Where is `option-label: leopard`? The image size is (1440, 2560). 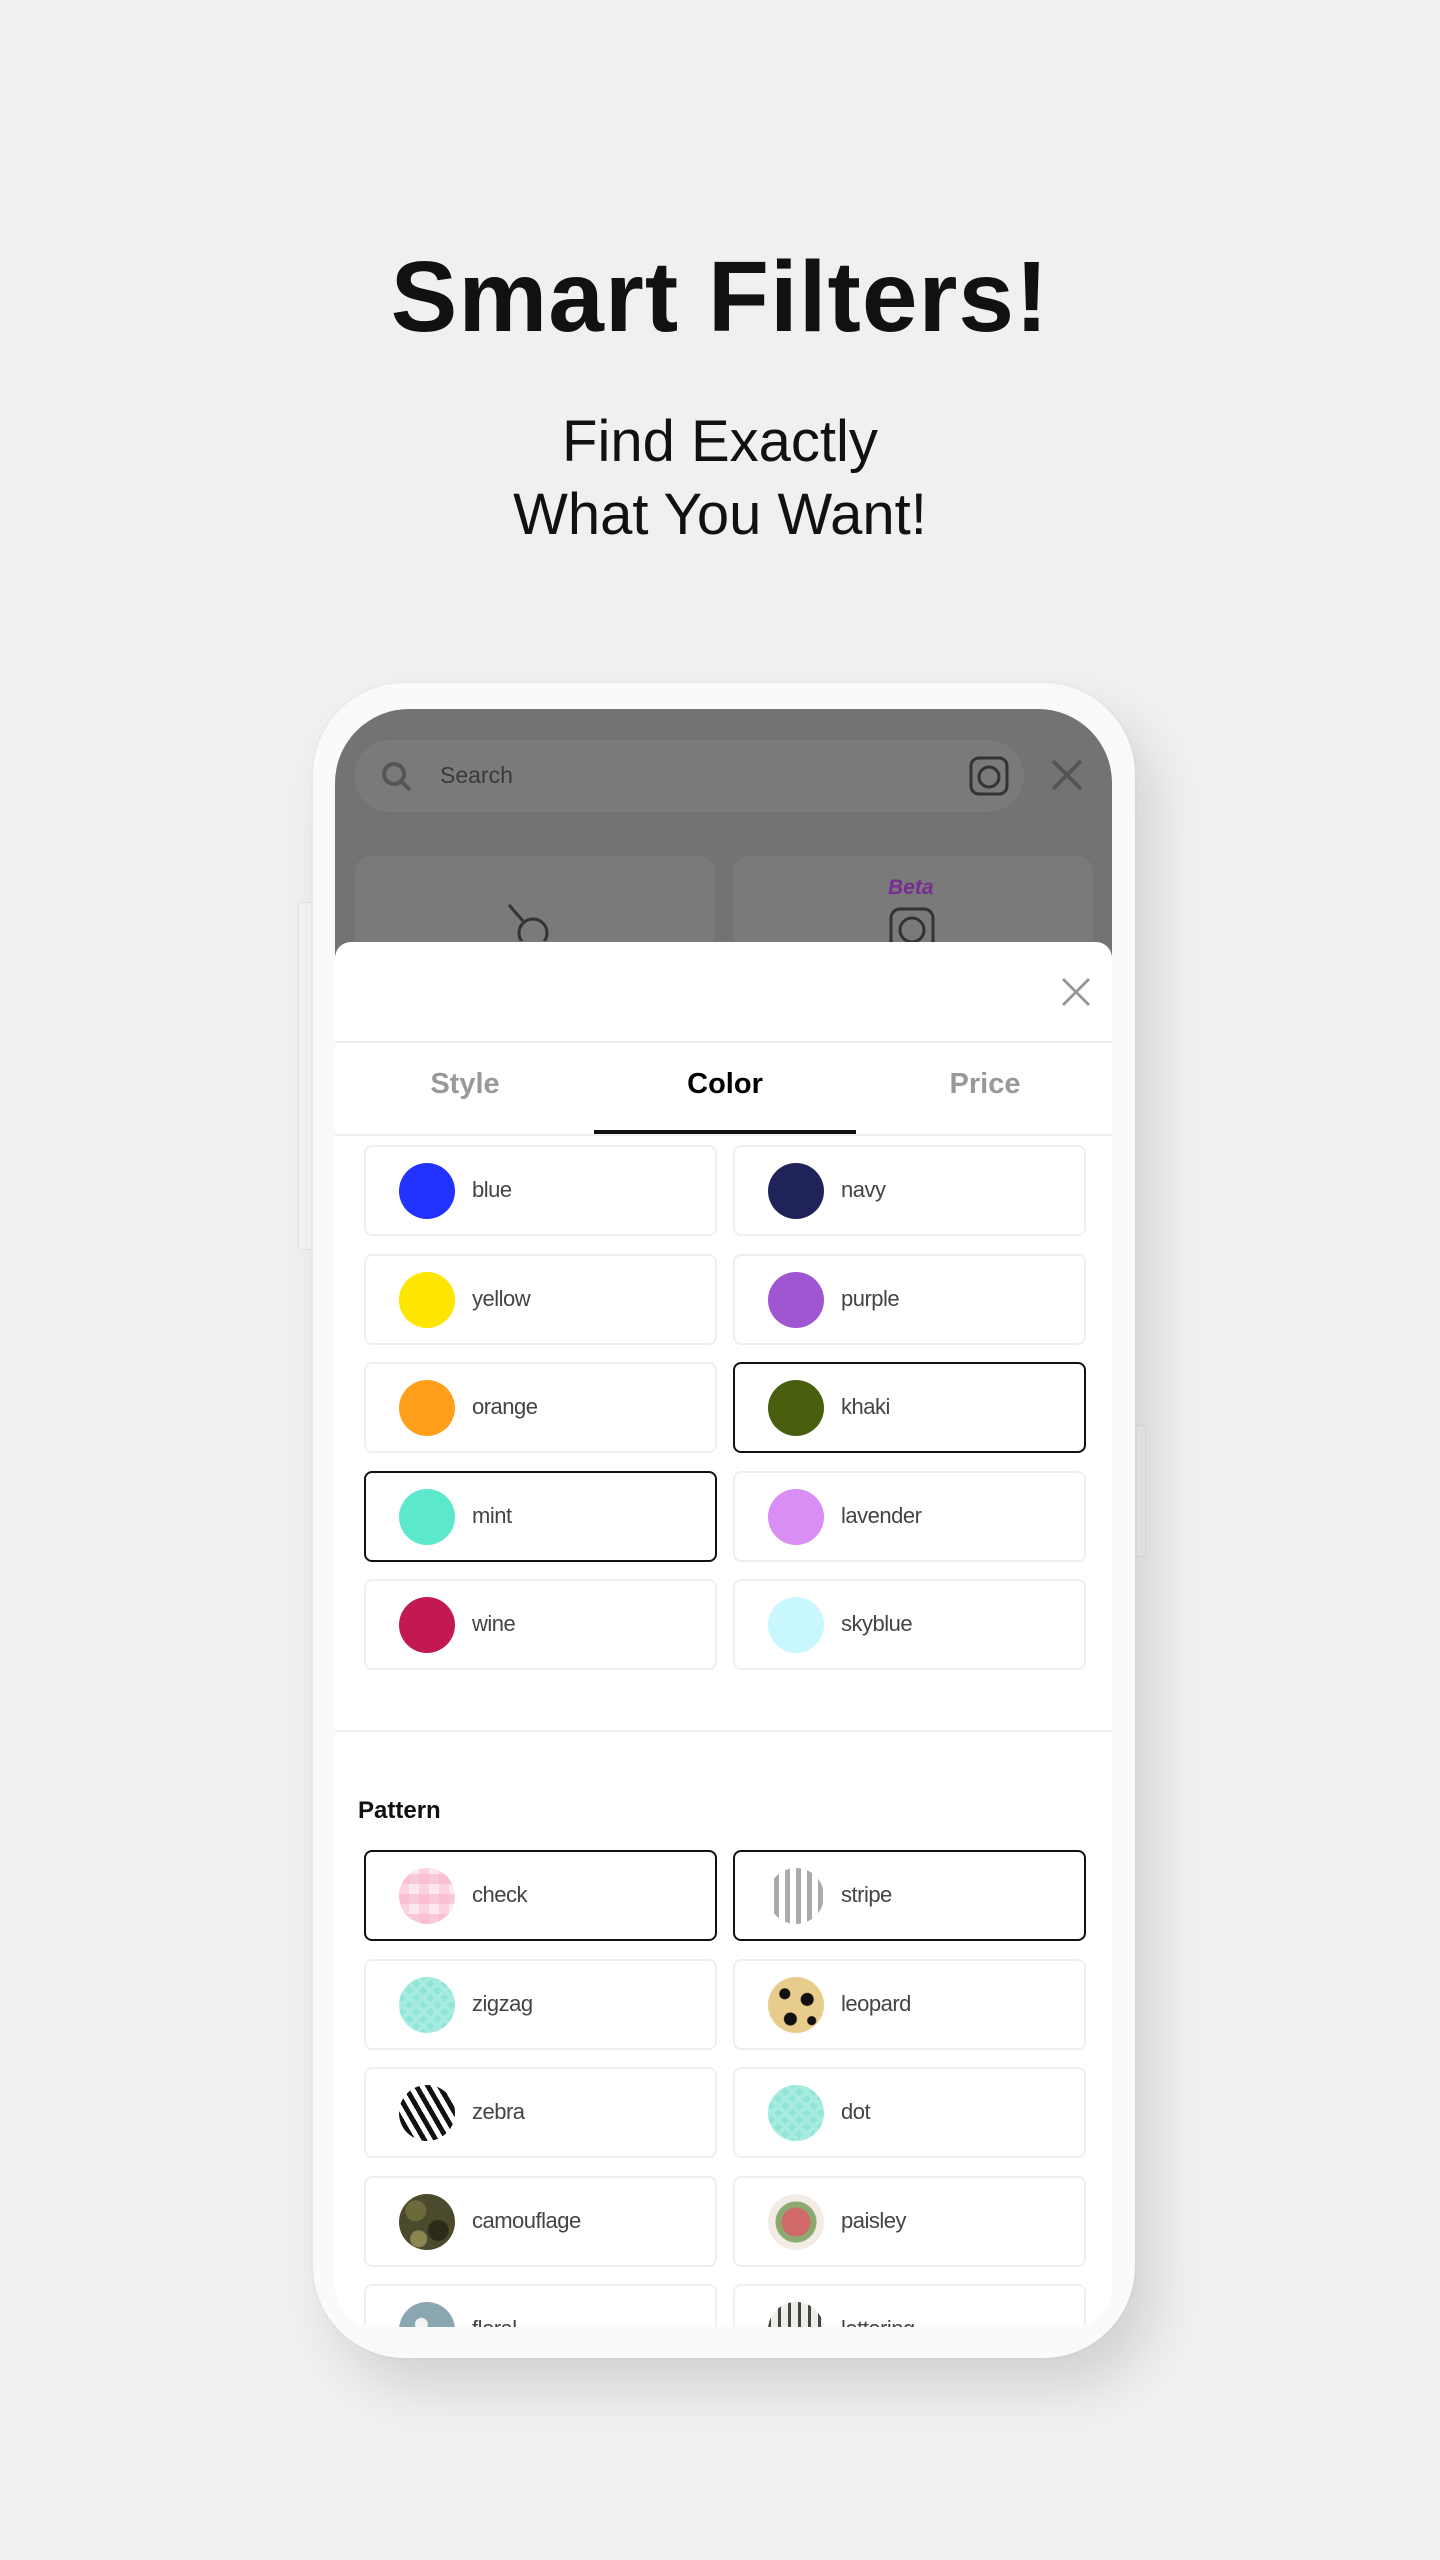
option-label: leopard is located at coordinates (876, 2003).